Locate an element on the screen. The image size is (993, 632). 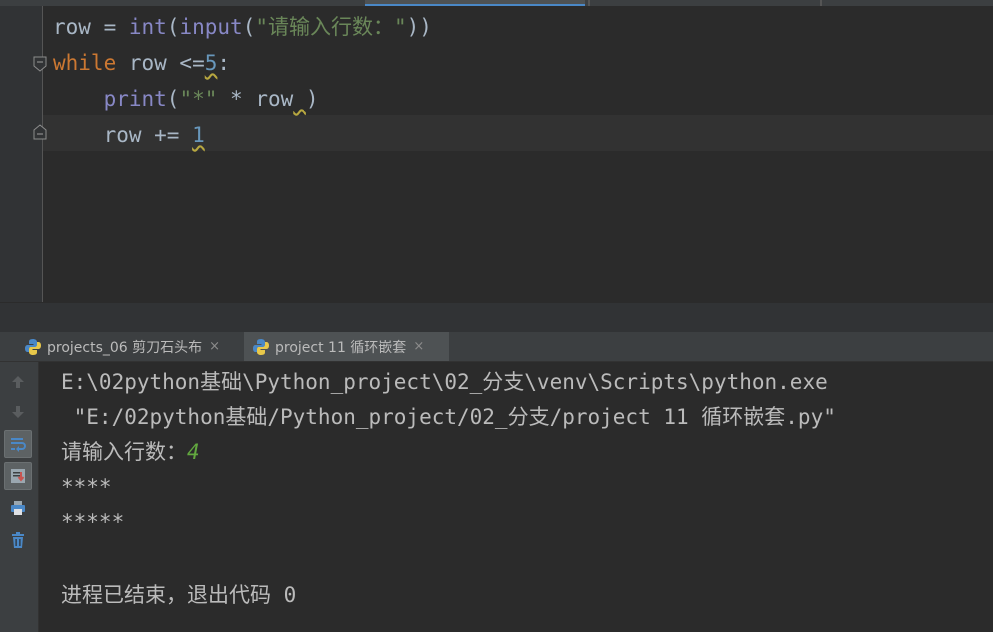
code-token: row <= is located at coordinates (160, 63).